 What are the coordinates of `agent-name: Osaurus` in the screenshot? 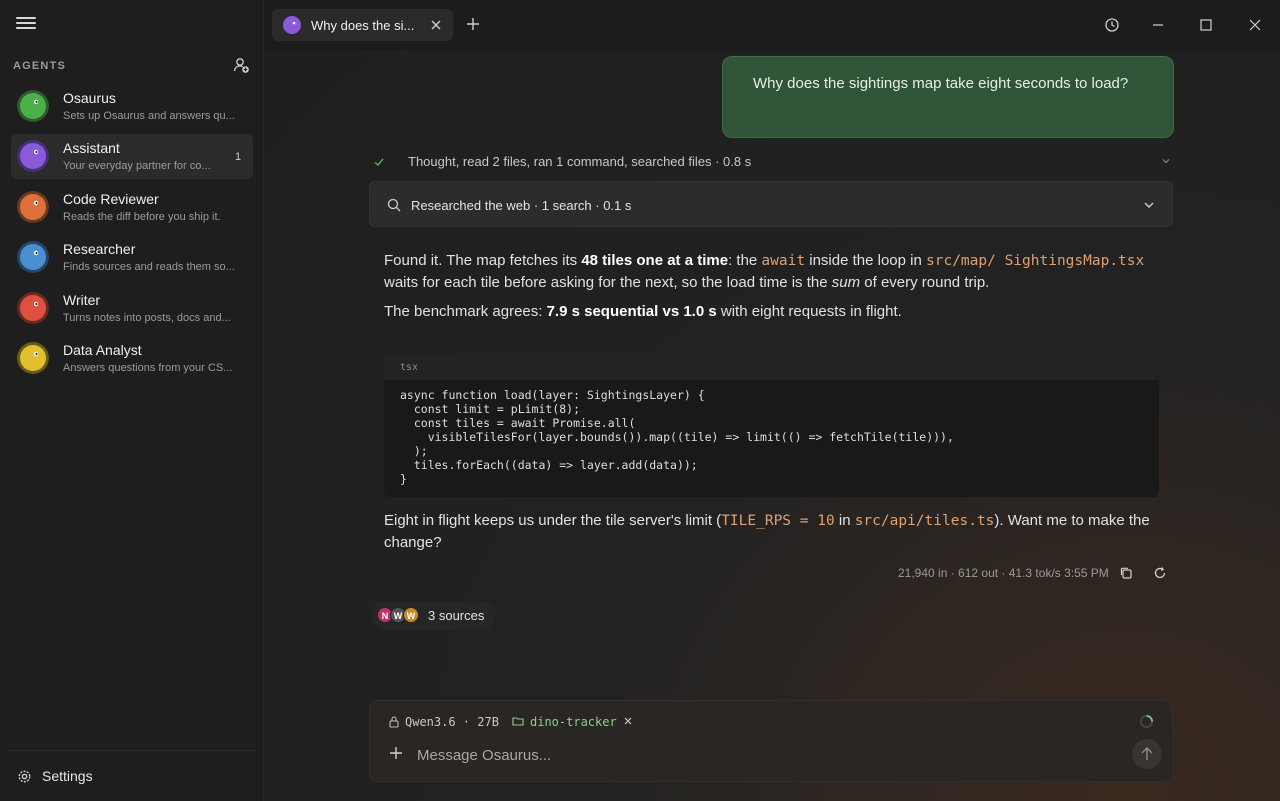 It's located at (89, 98).